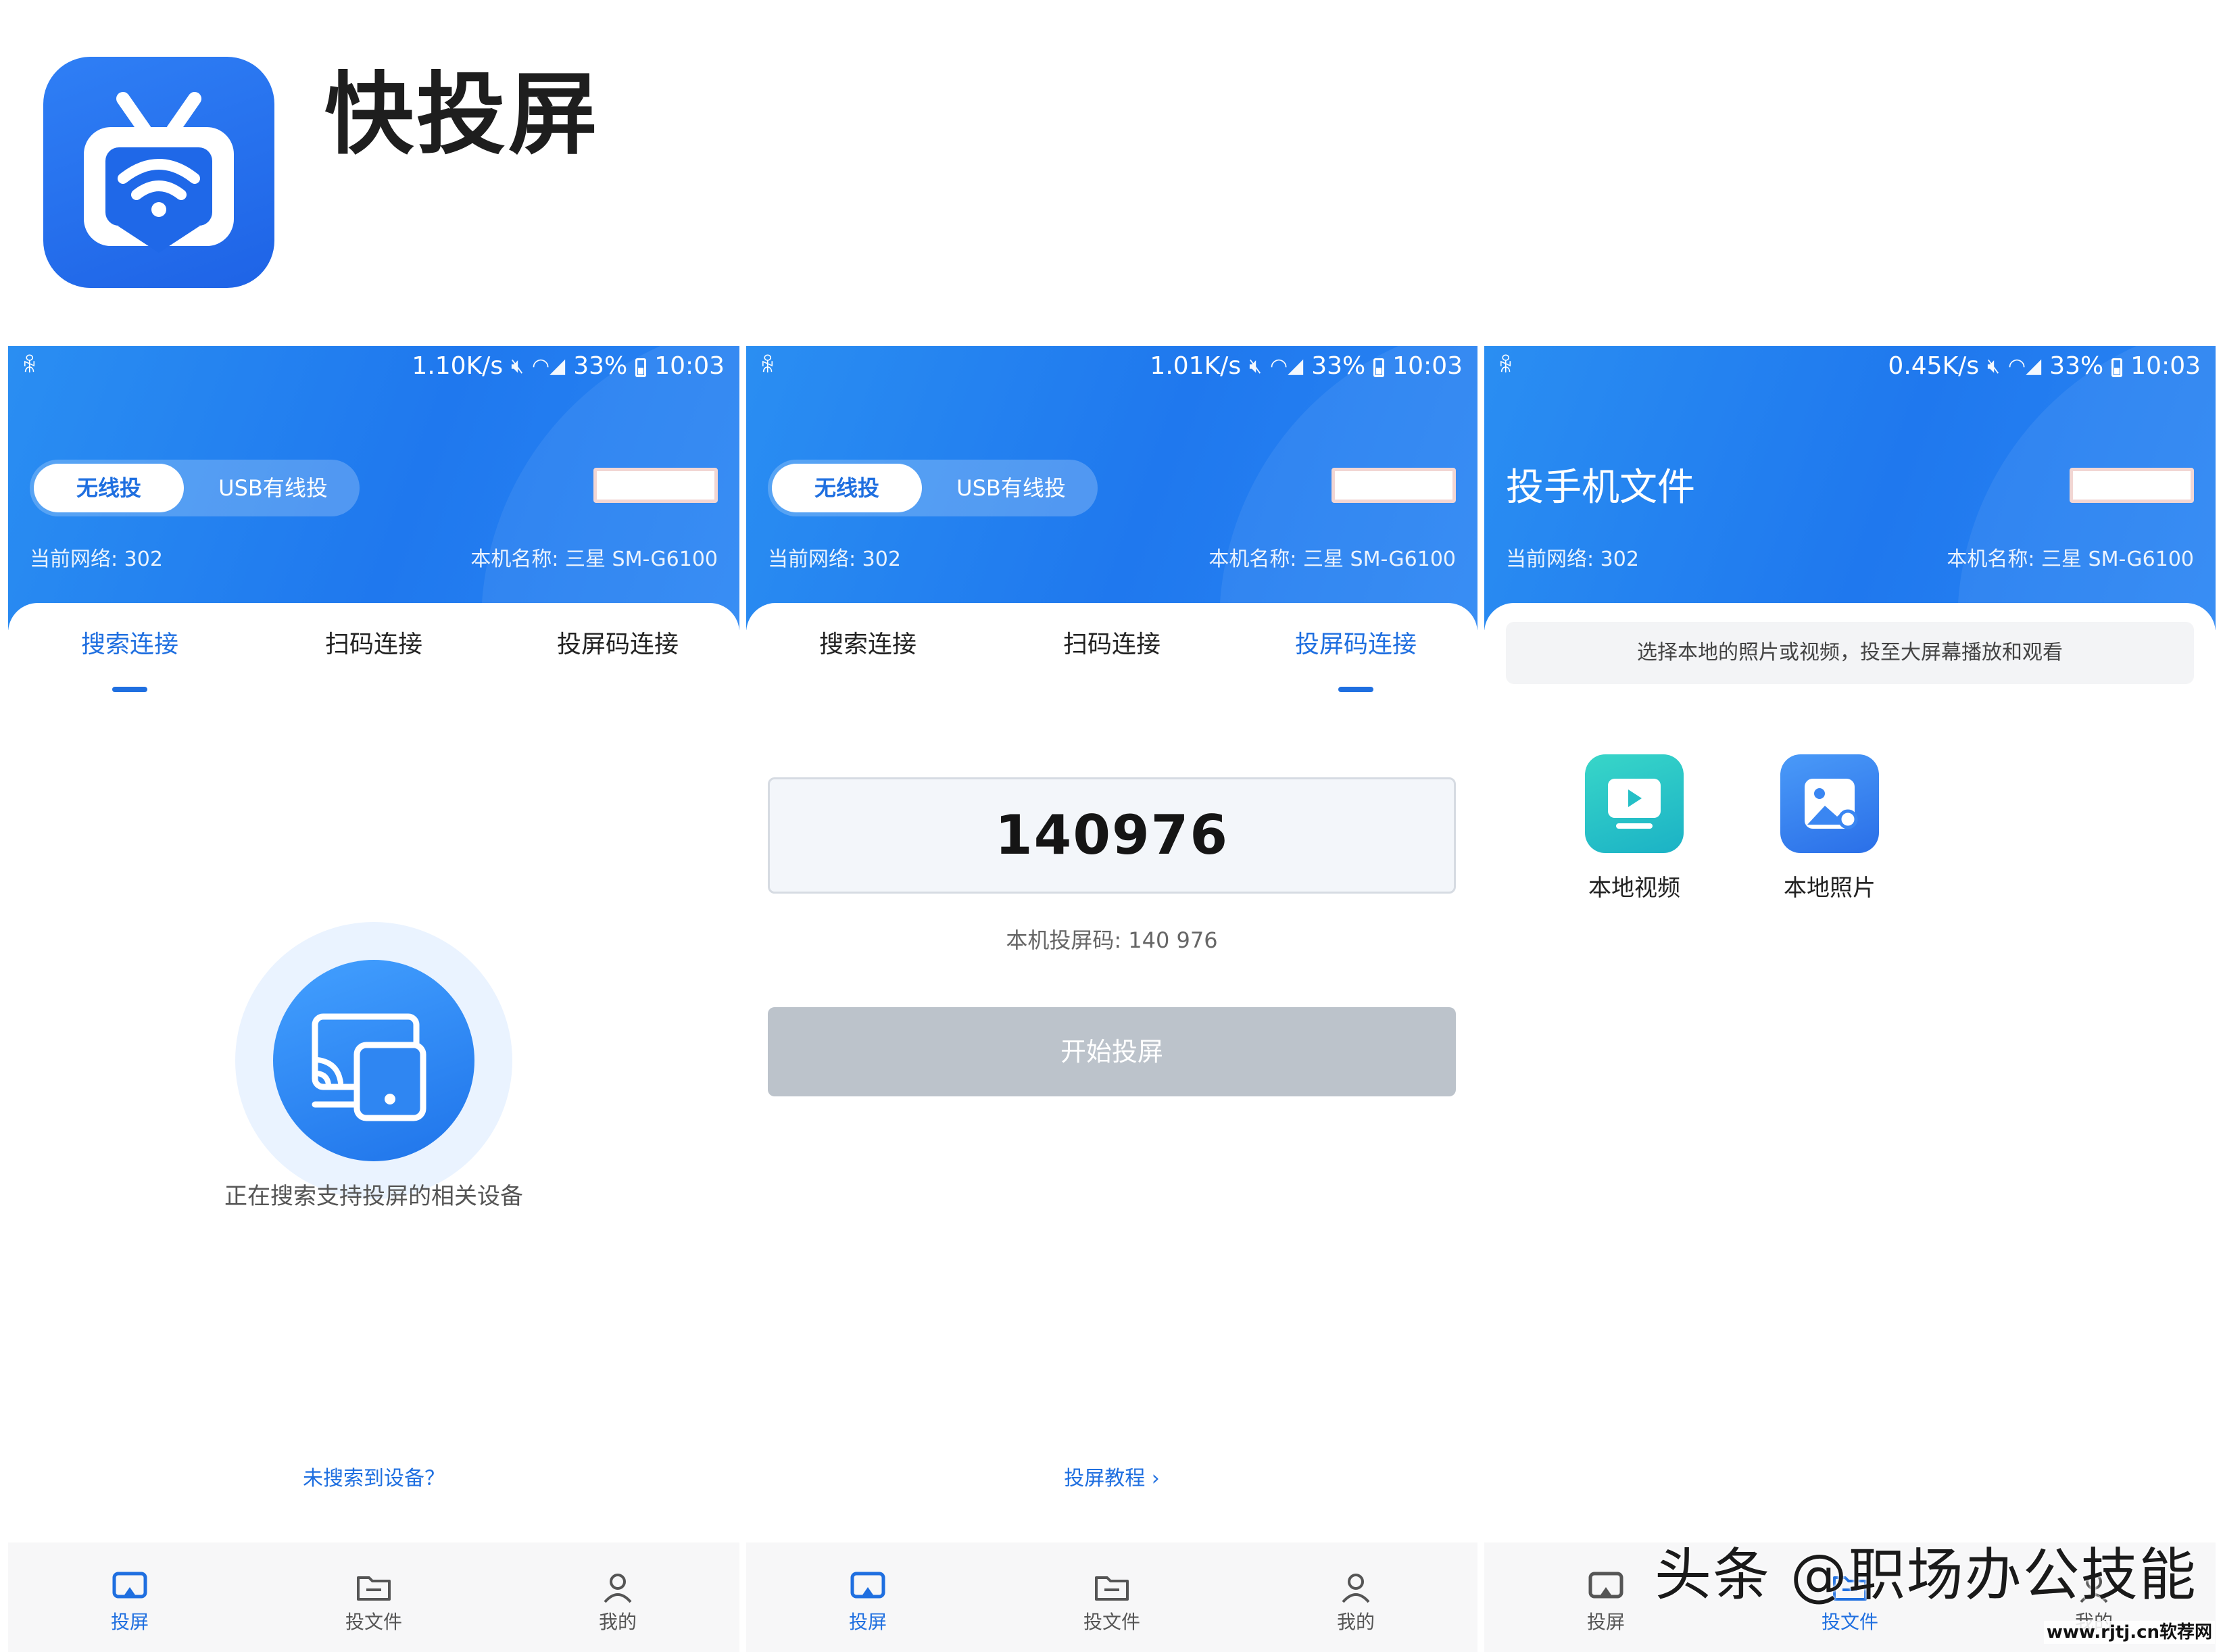 This screenshot has width=2223, height=1652. I want to click on watermark-text: 头条 @职场办公技能, so click(1926, 1575).